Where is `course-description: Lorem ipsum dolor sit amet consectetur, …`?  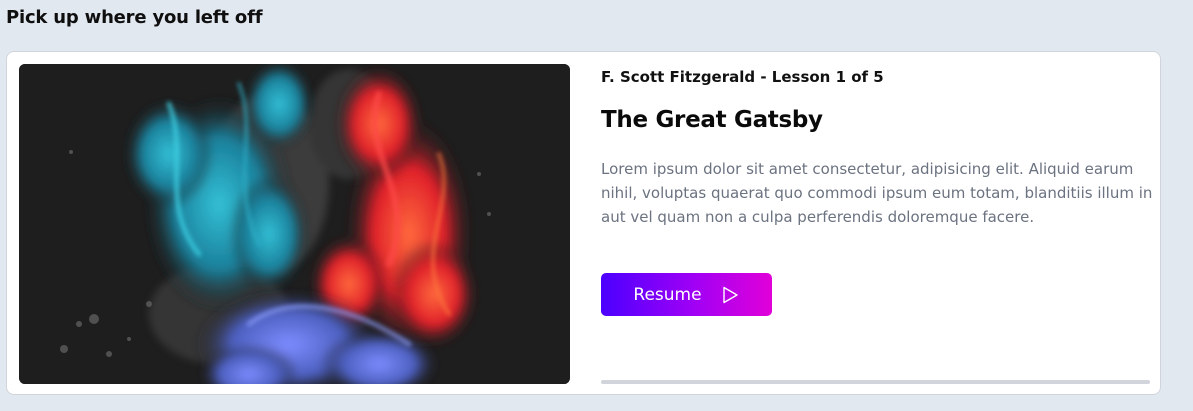 course-description: Lorem ipsum dolor sit amet consectetur, … is located at coordinates (877, 193).